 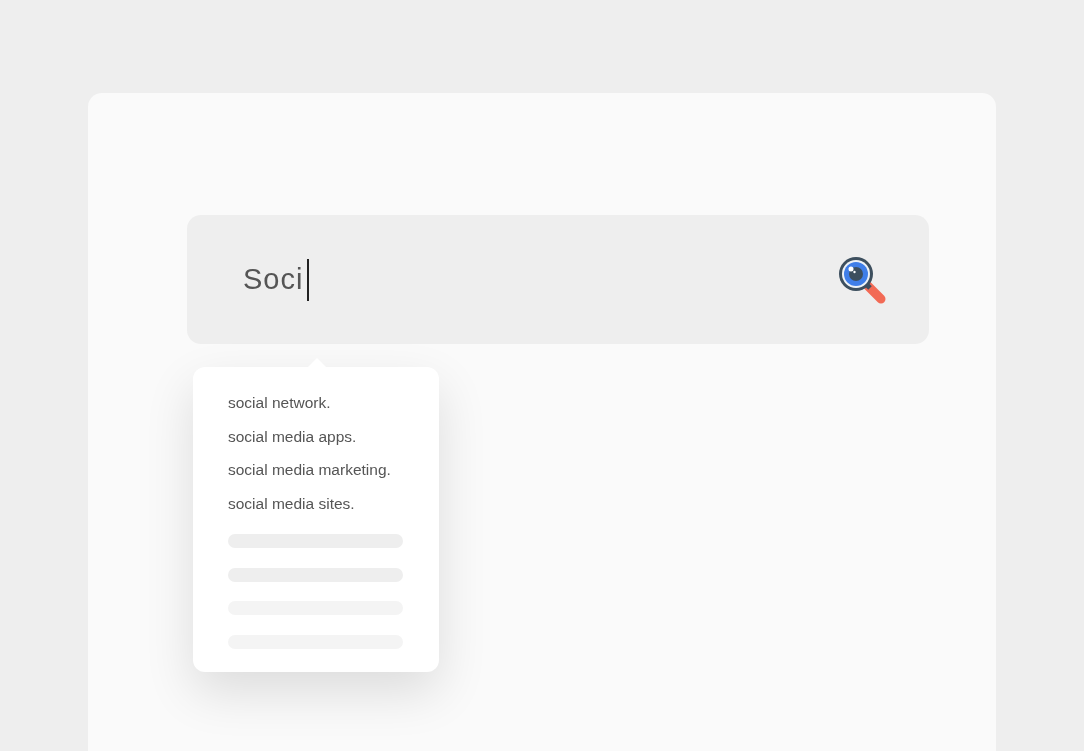 What do you see at coordinates (558, 279) in the screenshot?
I see `search-field: Soci` at bounding box center [558, 279].